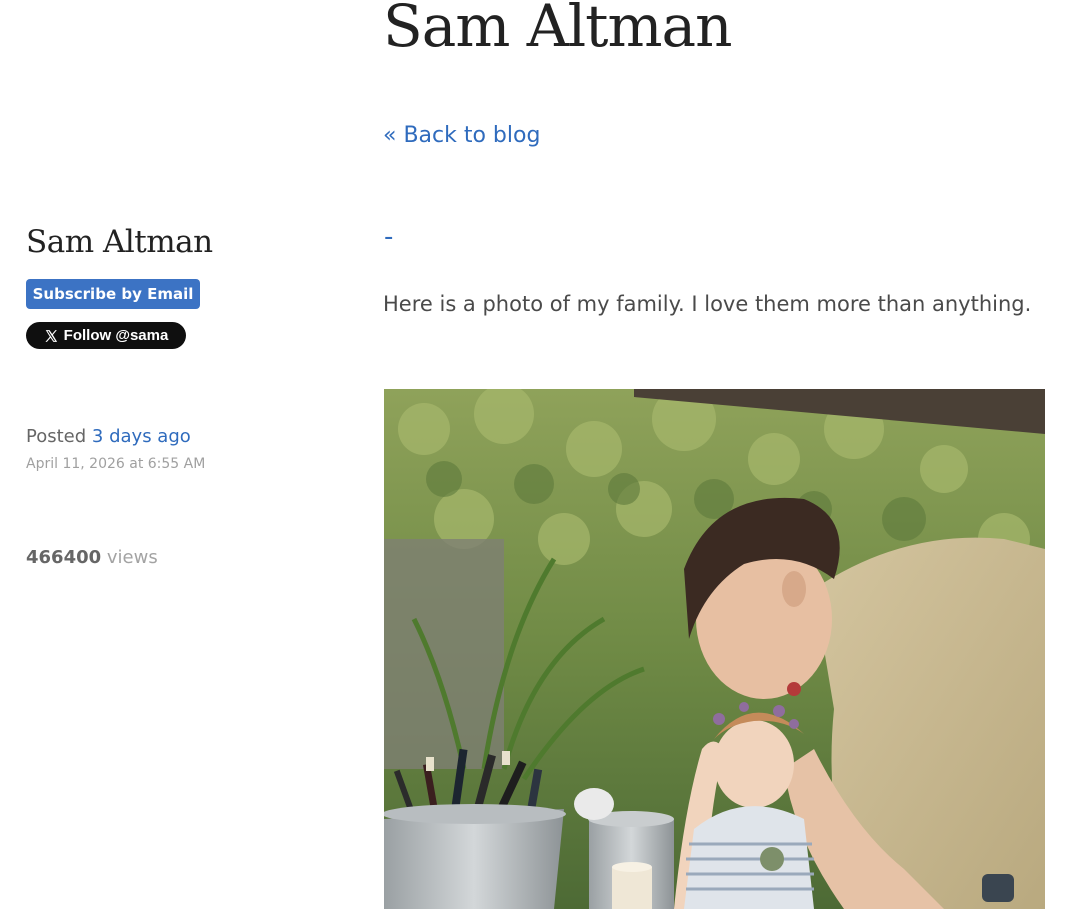  What do you see at coordinates (132, 557) in the screenshot?
I see `views-suffix: views` at bounding box center [132, 557].